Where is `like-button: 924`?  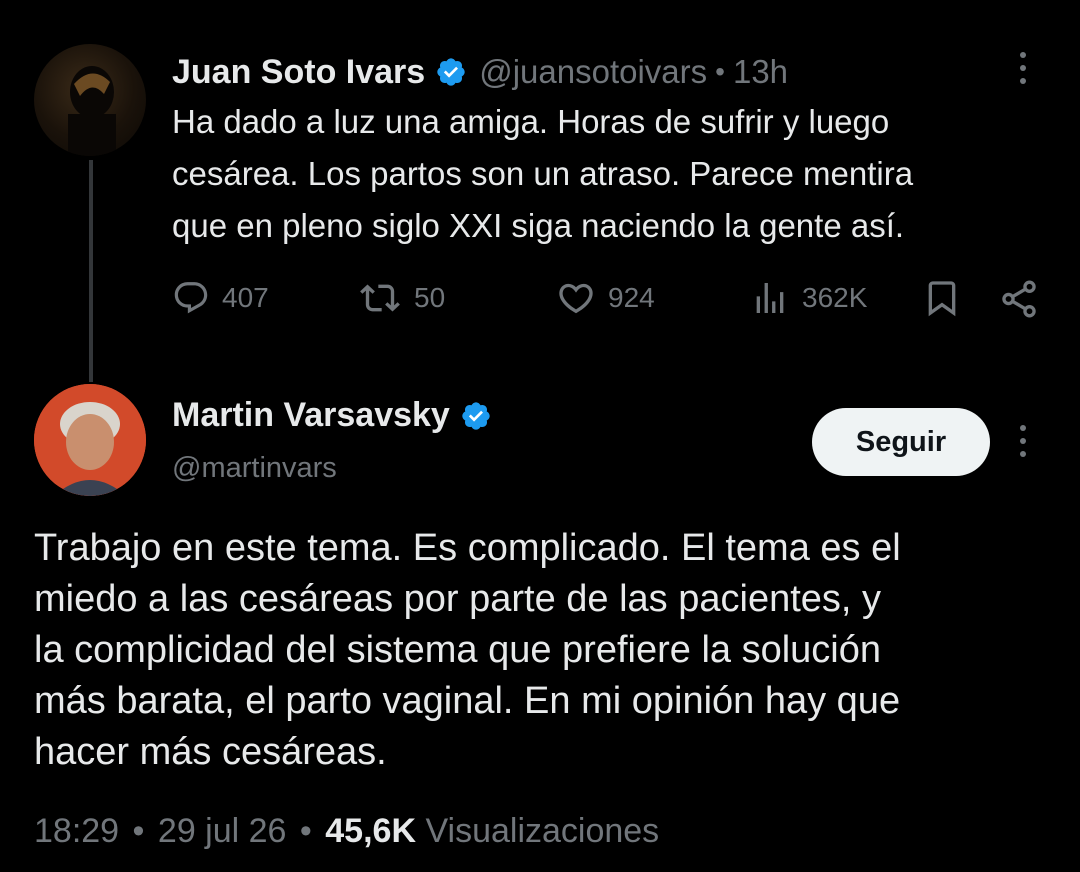
like-button: 924 is located at coordinates (605, 298).